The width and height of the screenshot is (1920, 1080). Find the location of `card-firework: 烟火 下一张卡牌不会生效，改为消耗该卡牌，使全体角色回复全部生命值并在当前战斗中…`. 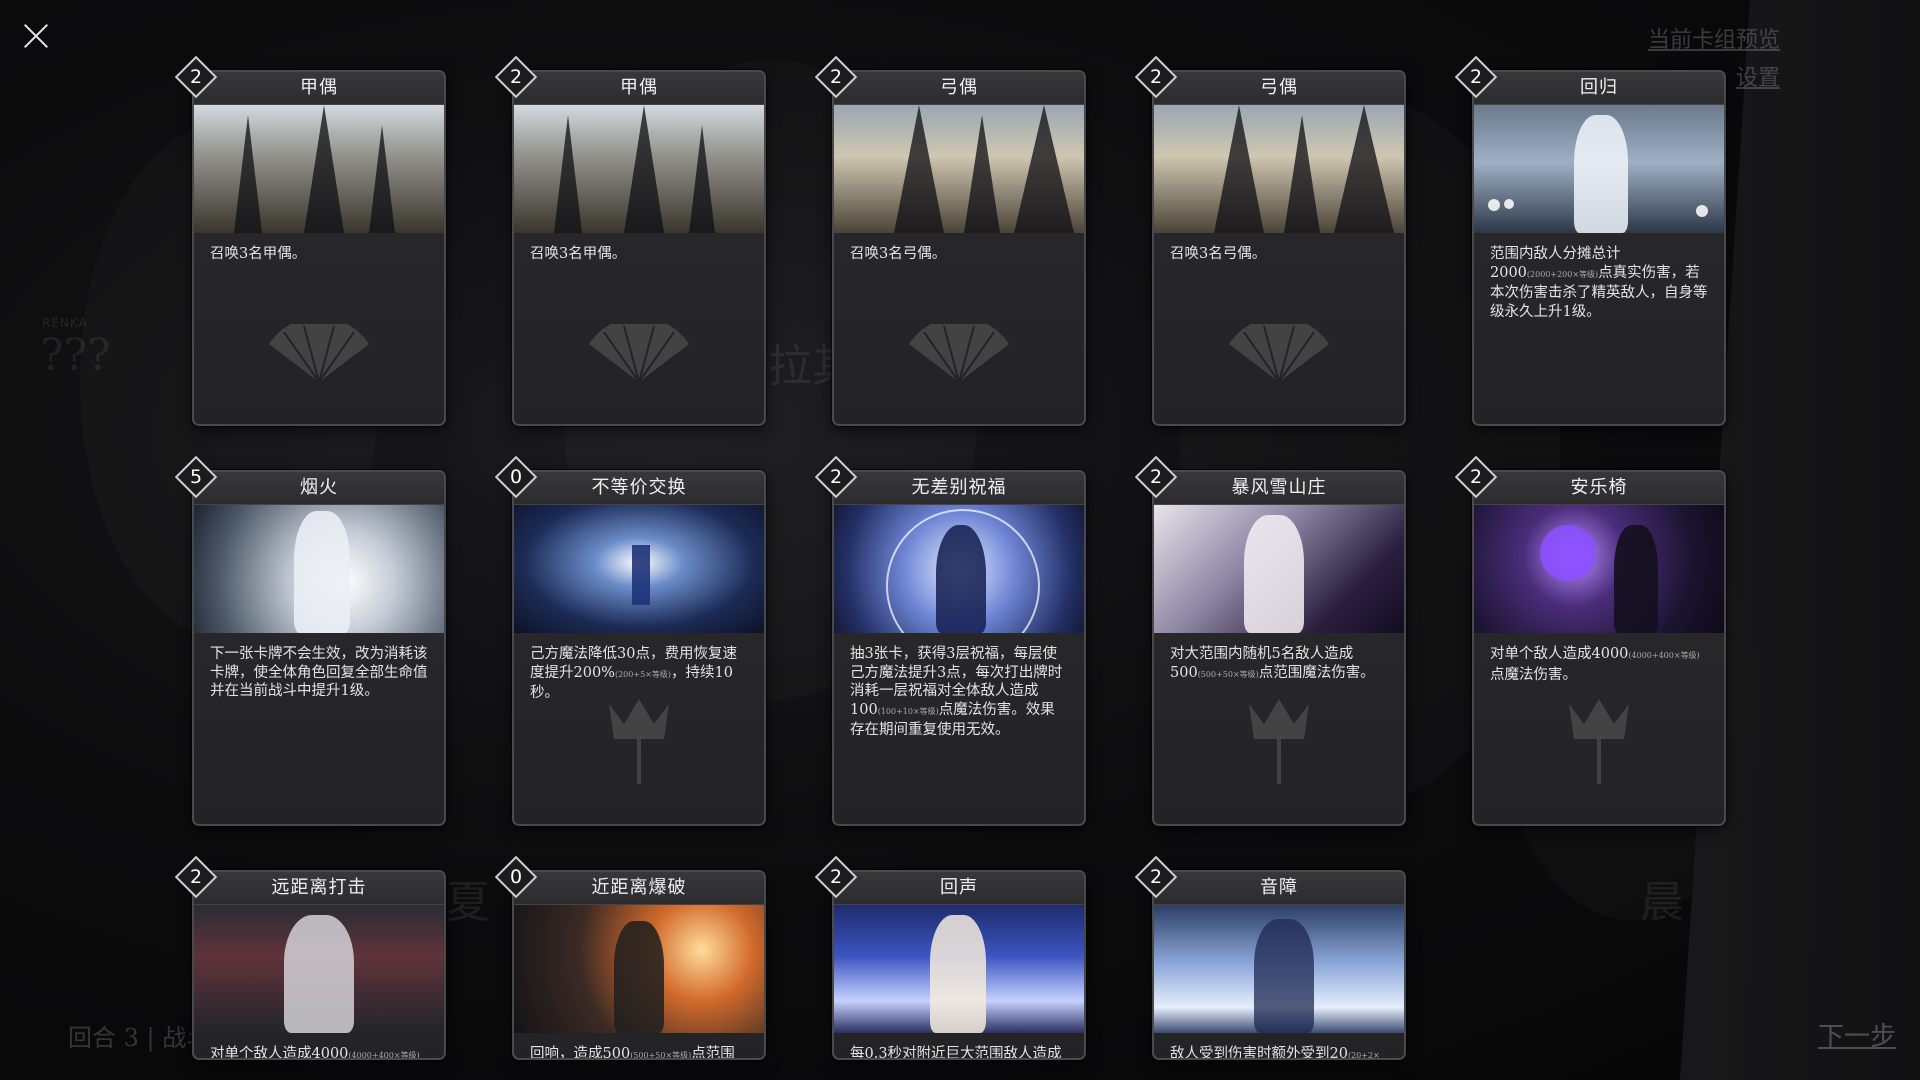

card-firework: 烟火 下一张卡牌不会生效，改为消耗该卡牌，使全体角色回复全部生命值并在当前战斗中… is located at coordinates (319, 648).